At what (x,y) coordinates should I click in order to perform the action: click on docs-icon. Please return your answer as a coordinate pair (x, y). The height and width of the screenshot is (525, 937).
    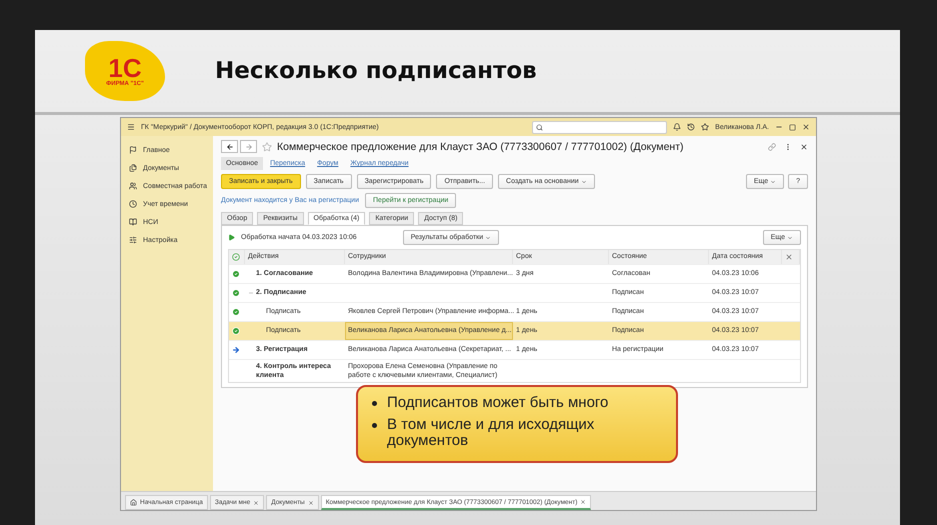
    Looking at the image, I should click on (133, 168).